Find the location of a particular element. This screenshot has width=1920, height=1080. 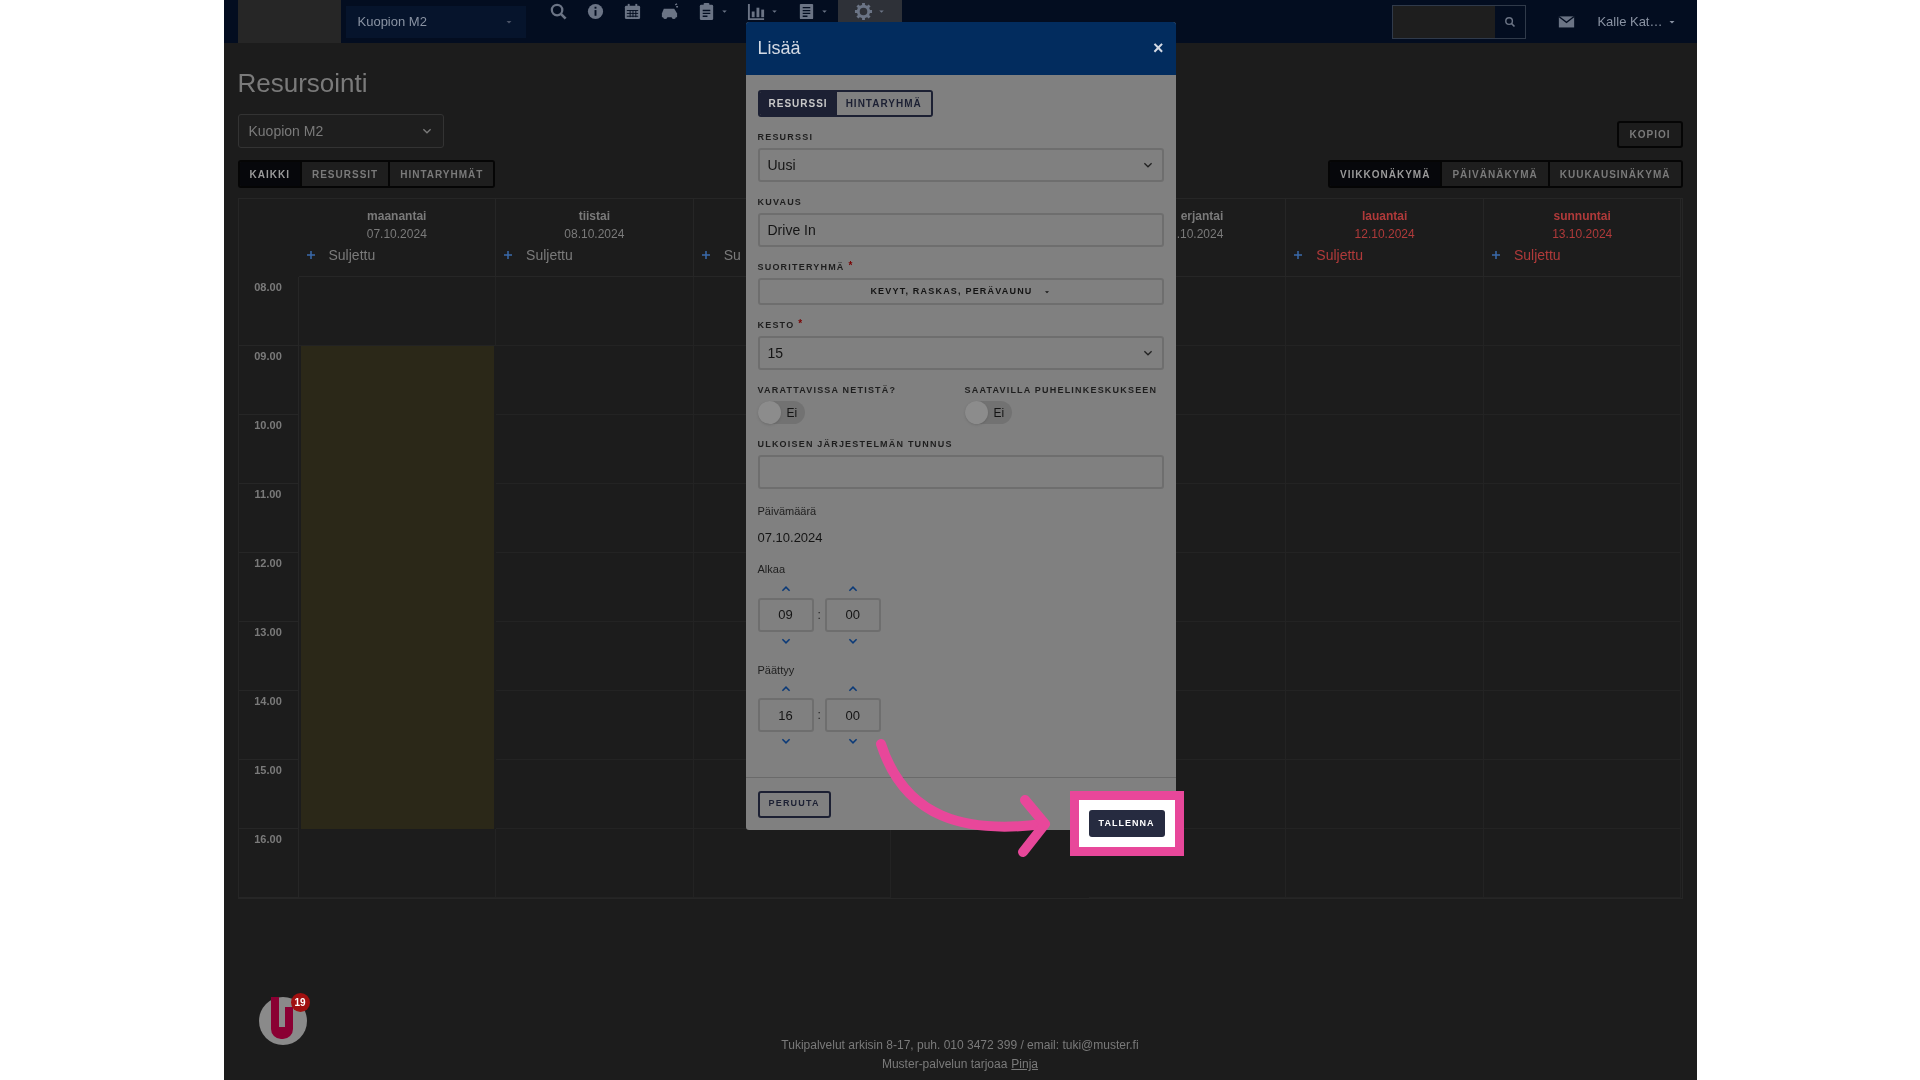

field-label: SUORITERYHMÄ is located at coordinates (801, 267).